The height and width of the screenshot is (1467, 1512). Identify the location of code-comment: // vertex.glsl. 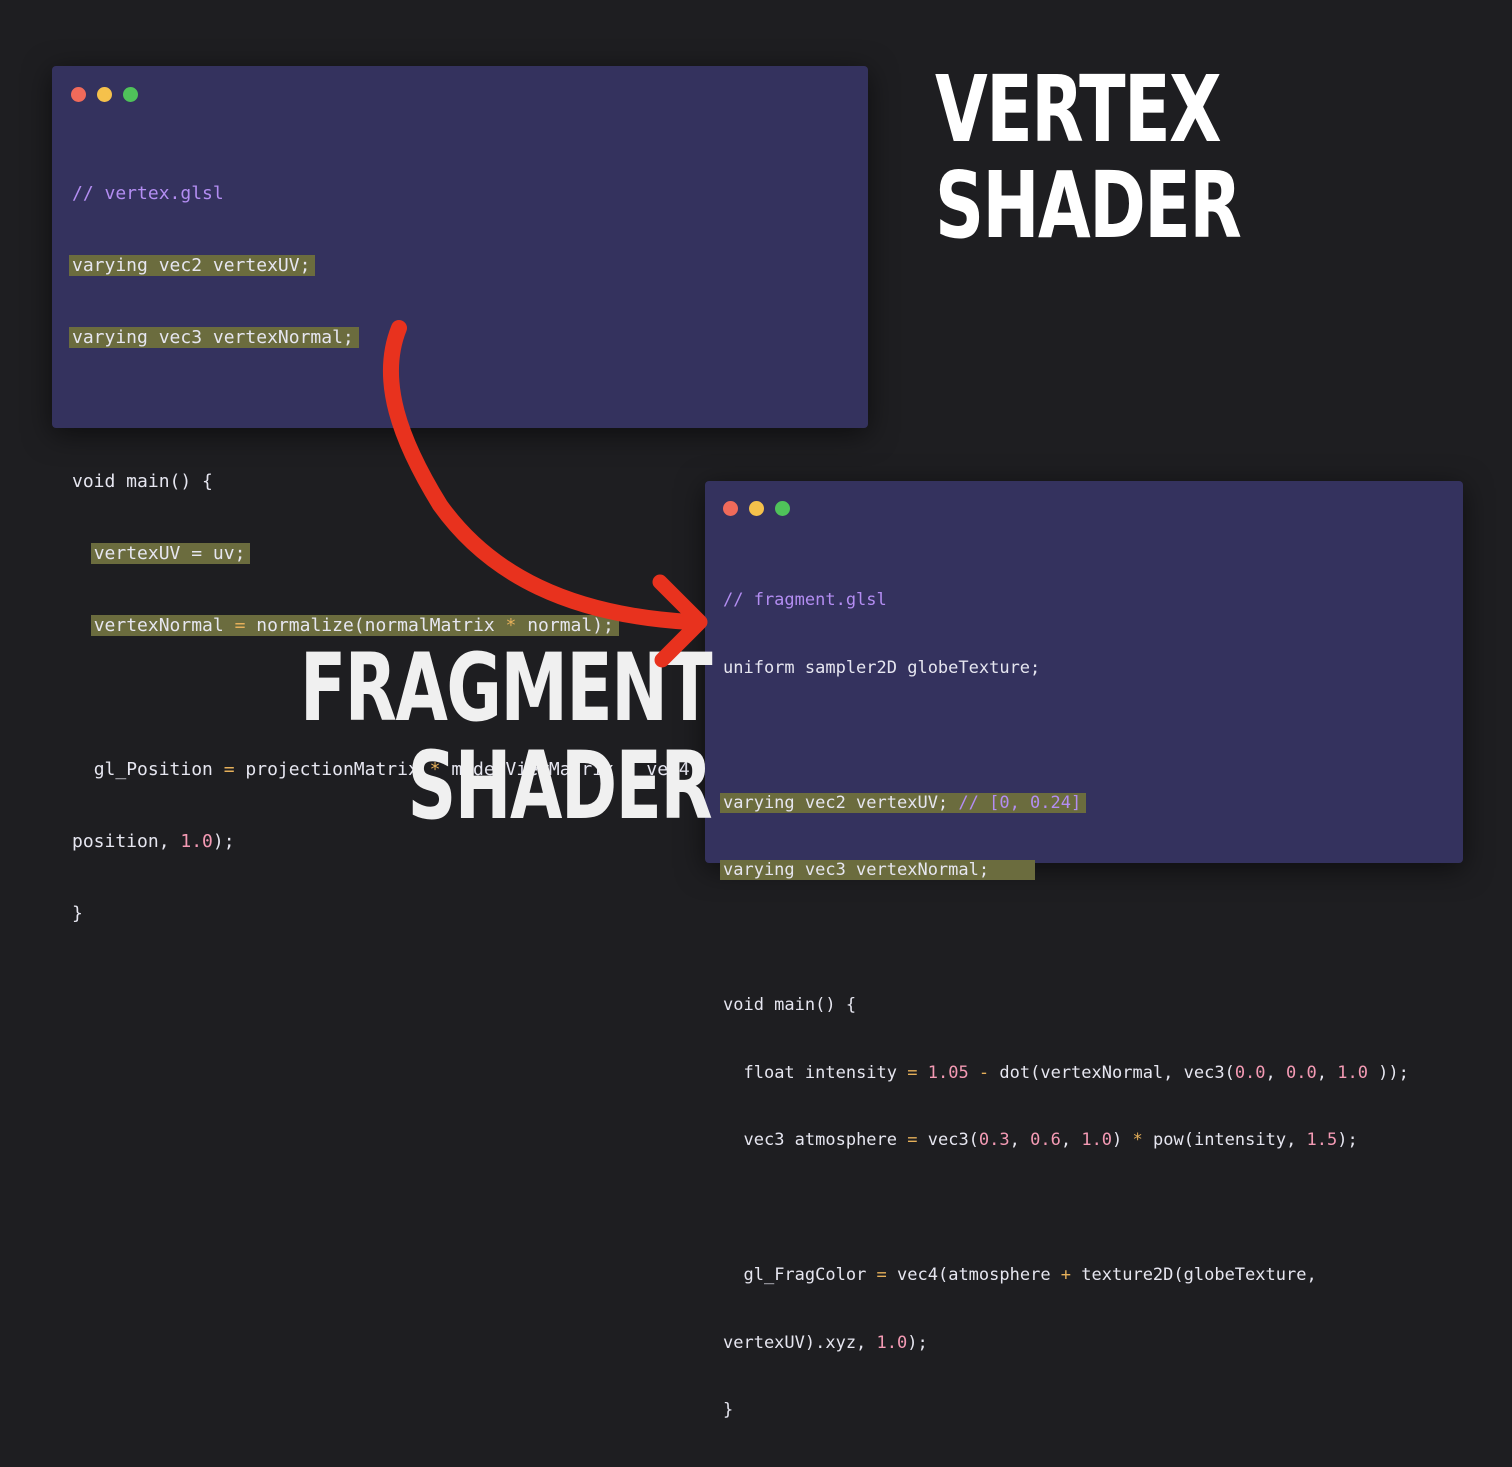
(148, 193).